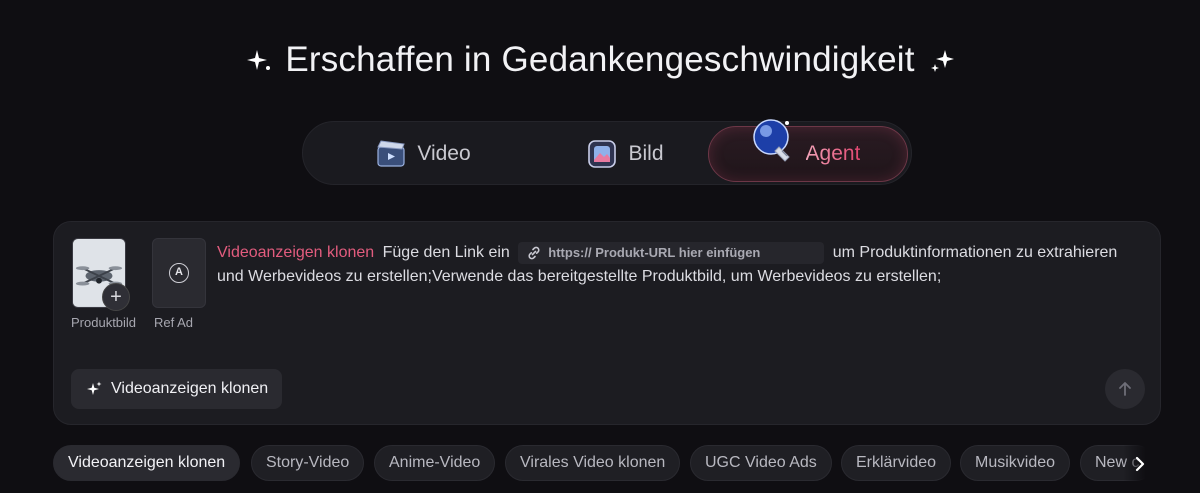  I want to click on chip-ugc-video-ads: UGC Video Ads, so click(761, 463).